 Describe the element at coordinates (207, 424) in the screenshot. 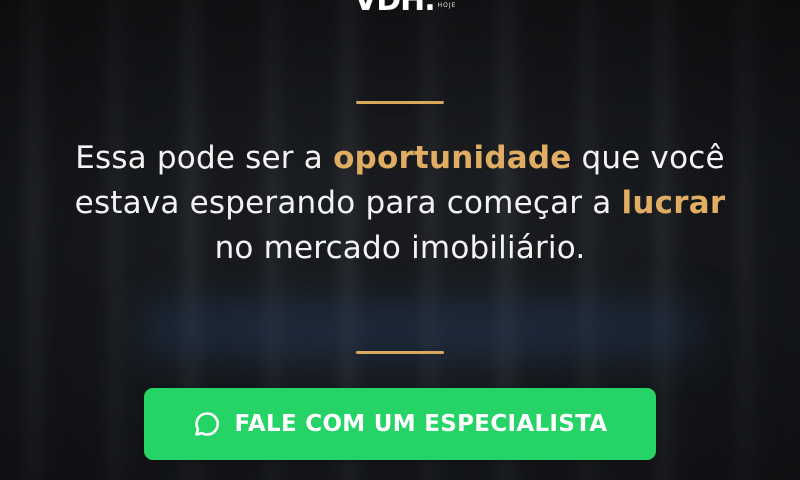

I see `whatsapp-chat-icon` at that location.